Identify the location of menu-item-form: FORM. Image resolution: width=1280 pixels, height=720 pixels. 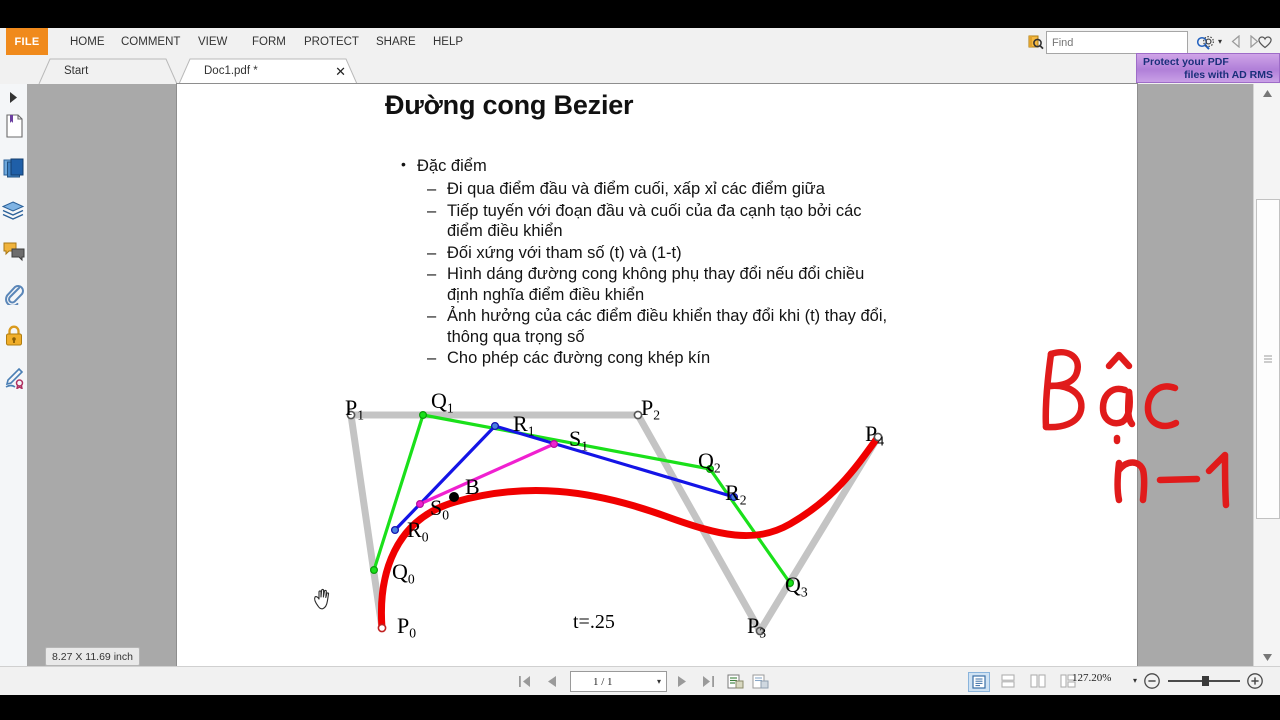
(269, 41).